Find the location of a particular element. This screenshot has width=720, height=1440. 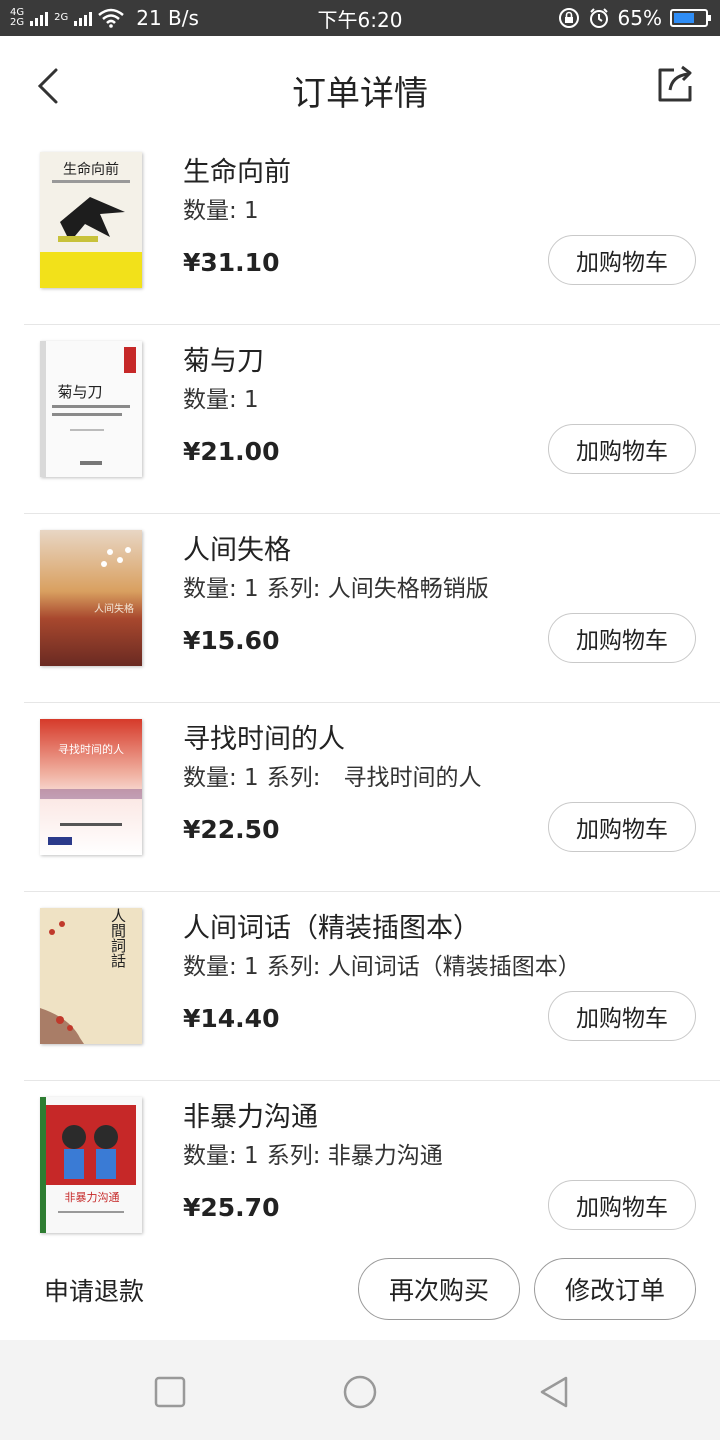

rebuy-button: 再次购买 is located at coordinates (439, 1289).